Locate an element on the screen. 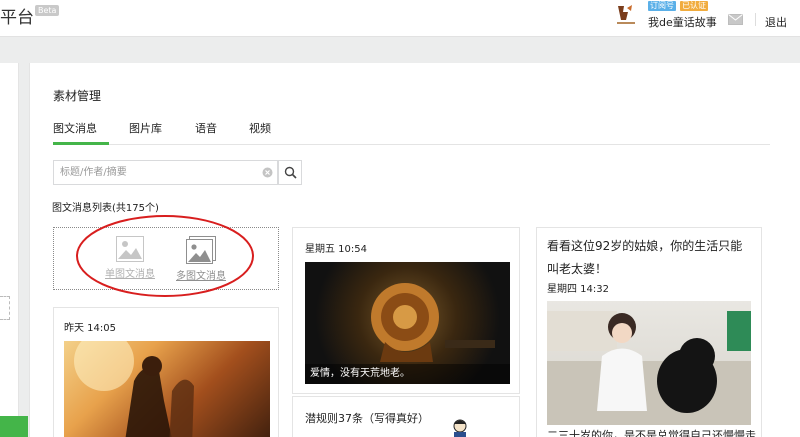 Image resolution: width=800 pixels, height=437 pixels. page-title: 素材管理 is located at coordinates (77, 96).